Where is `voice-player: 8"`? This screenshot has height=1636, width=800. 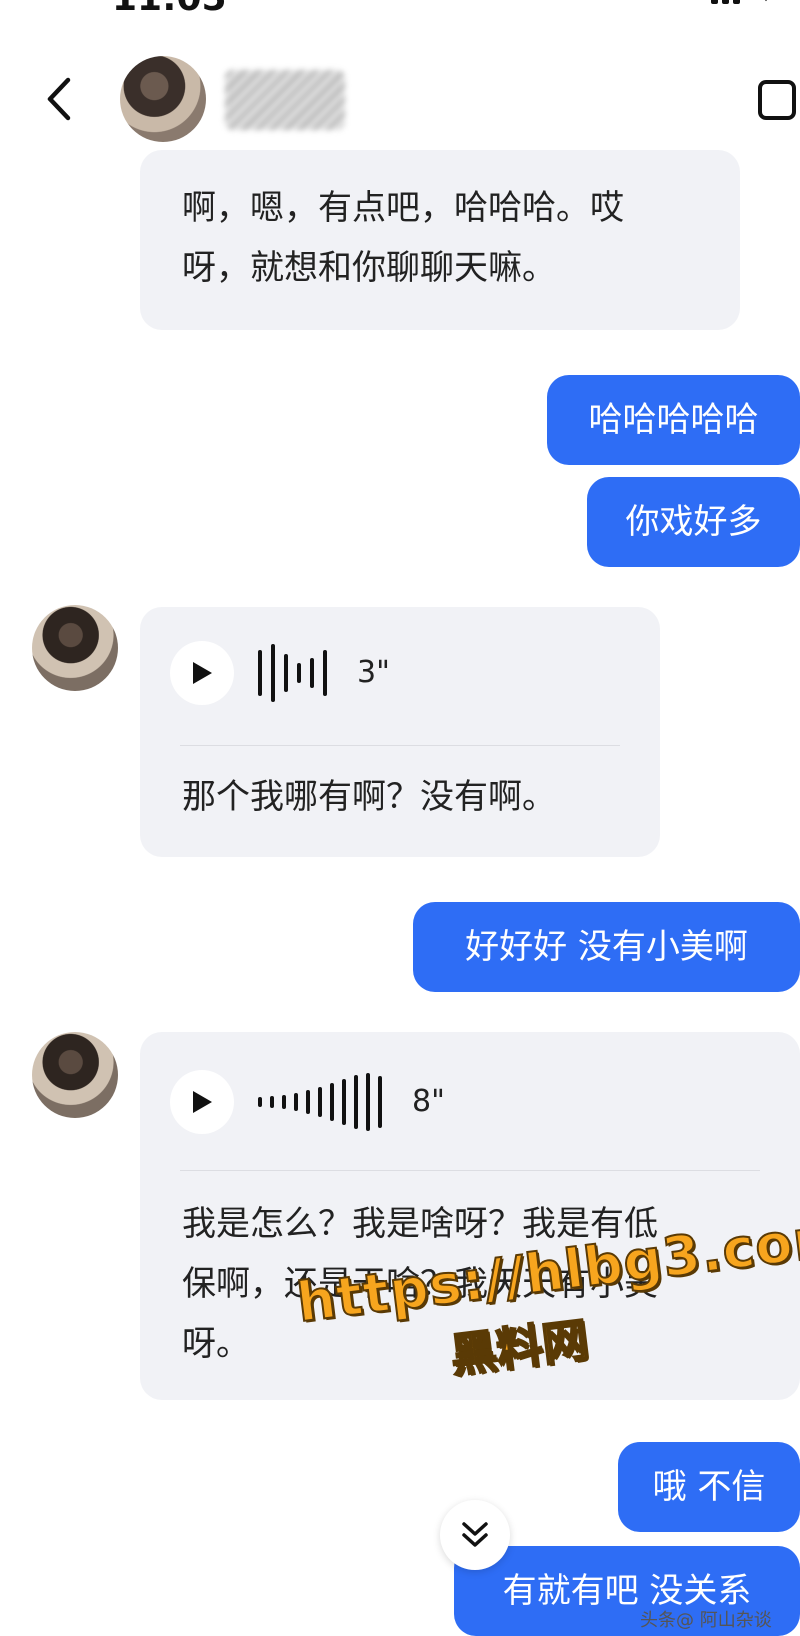
voice-player: 8" is located at coordinates (307, 1102).